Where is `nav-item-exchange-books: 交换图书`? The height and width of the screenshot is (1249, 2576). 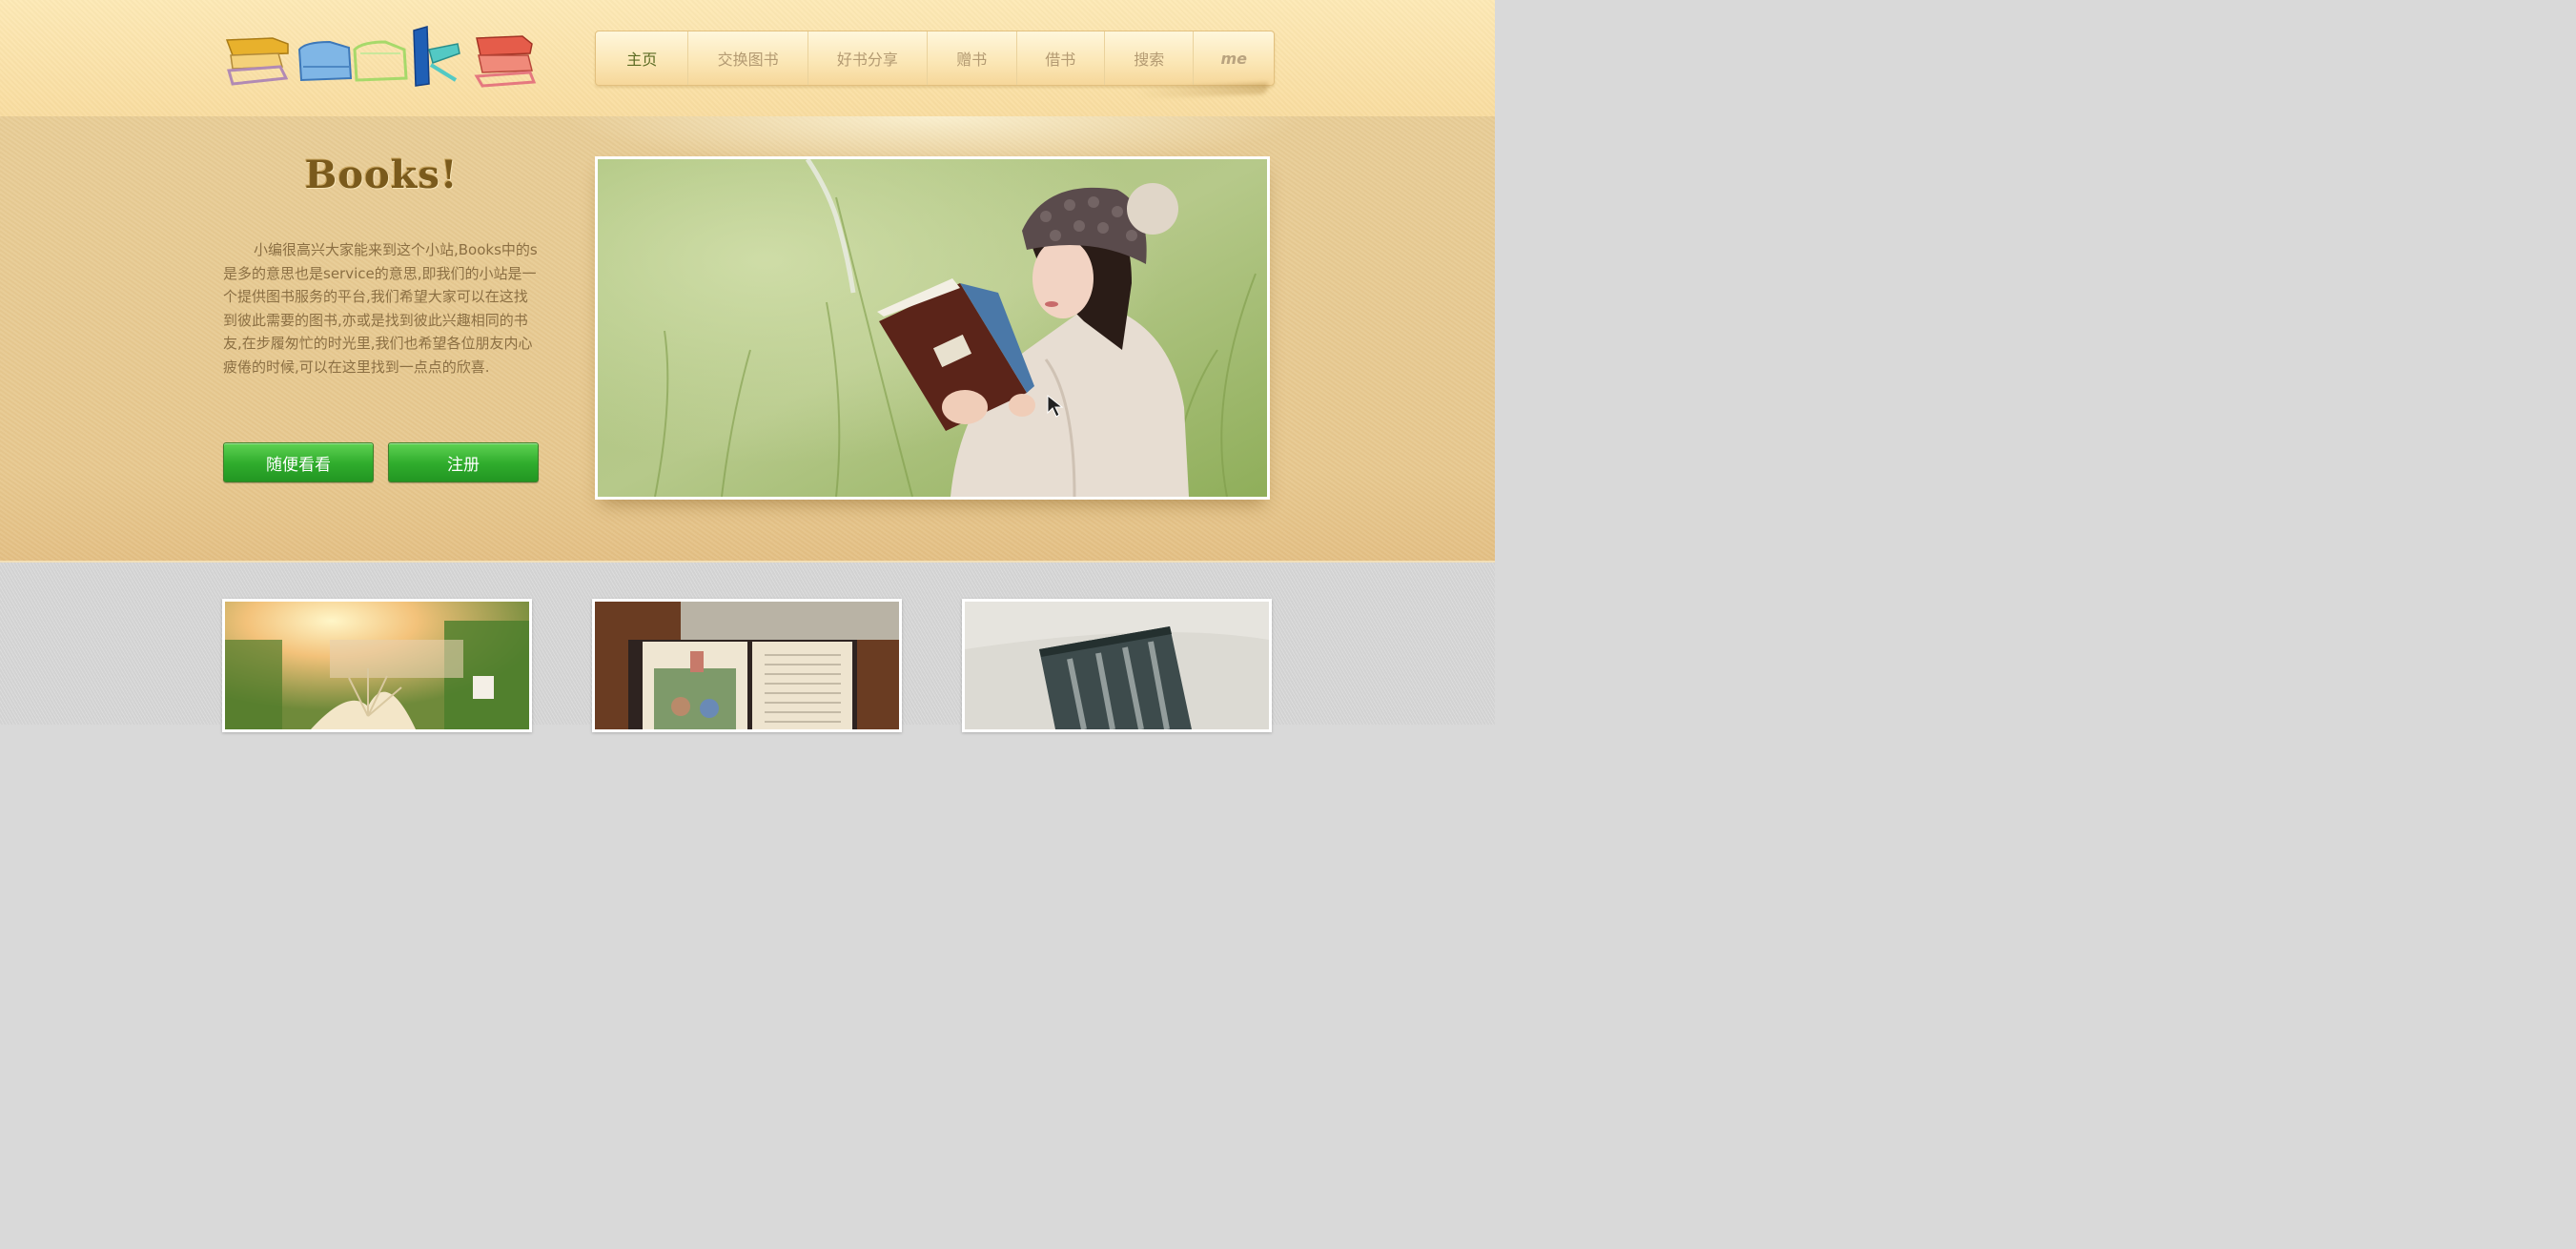
nav-item-exchange-books: 交换图书 is located at coordinates (748, 58).